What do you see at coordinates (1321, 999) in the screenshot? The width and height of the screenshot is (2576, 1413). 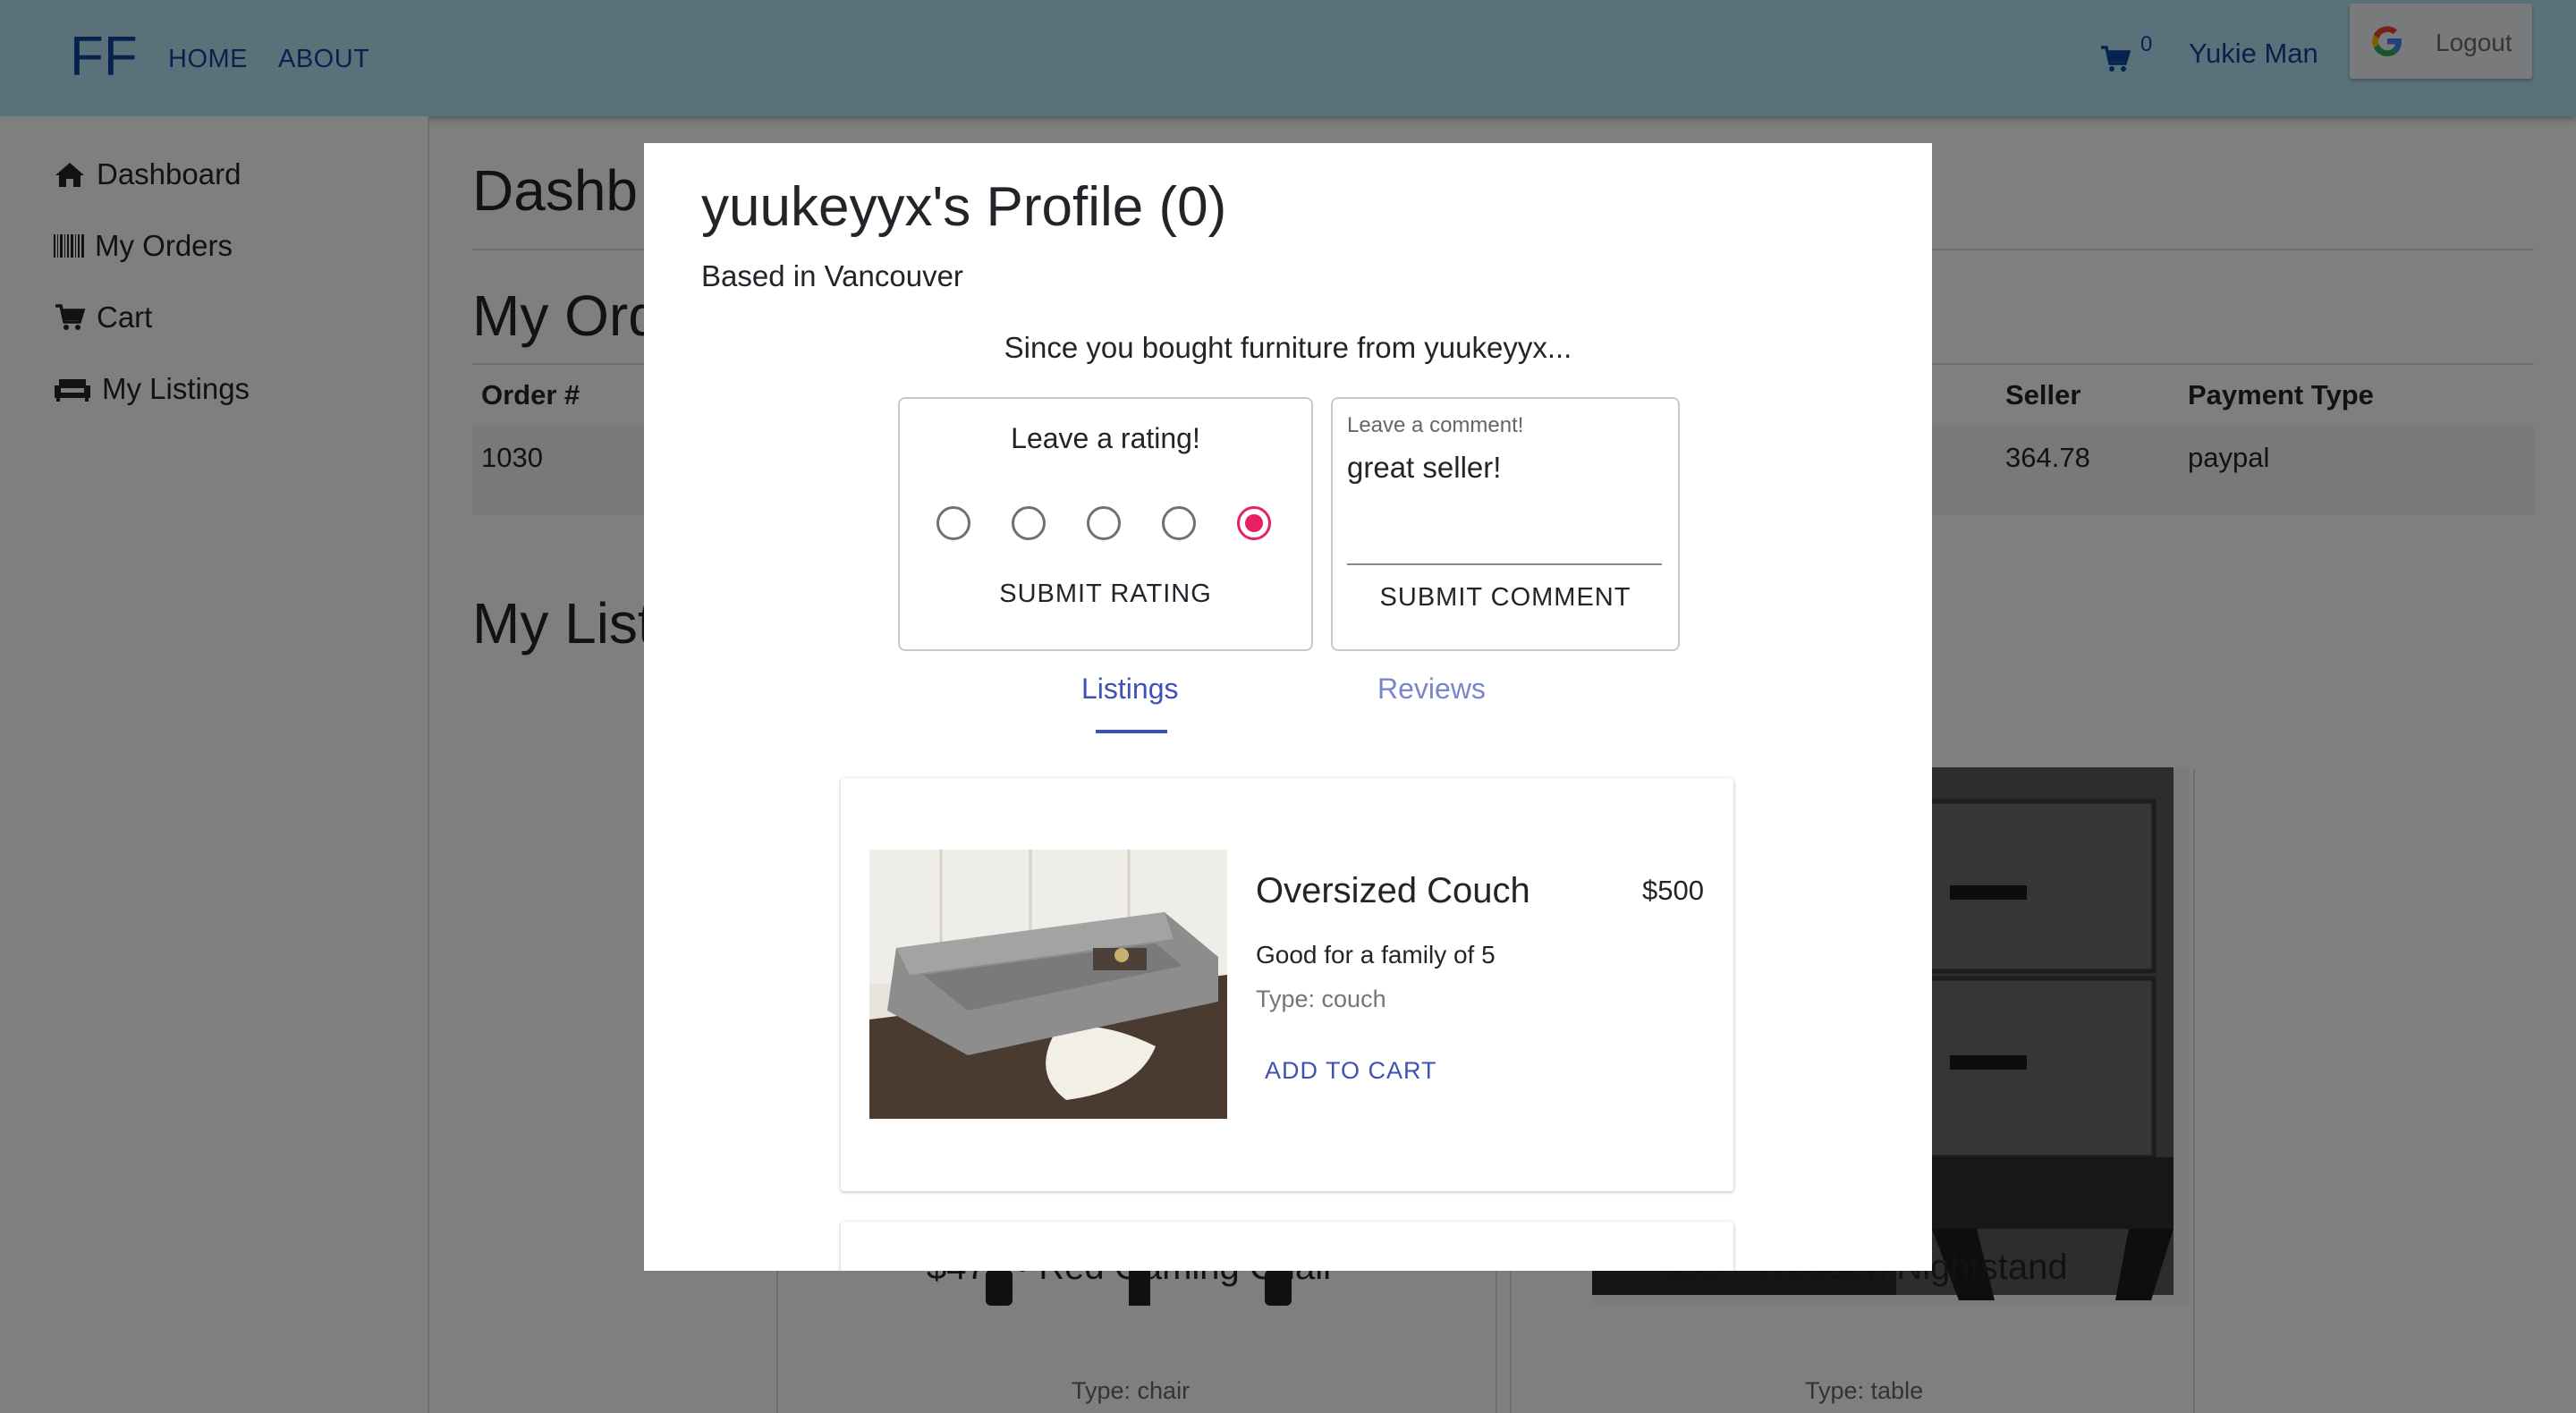 I see `listing-type: Type: couch` at bounding box center [1321, 999].